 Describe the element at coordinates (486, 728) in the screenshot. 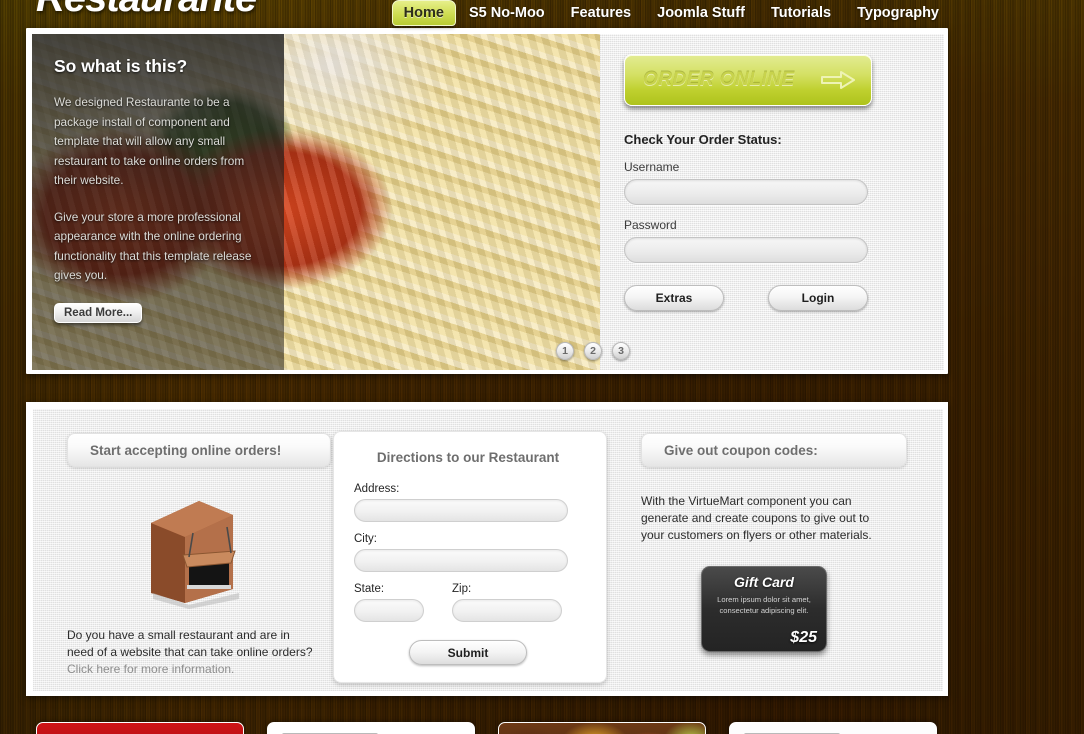

I see `bottom-thumbnail-strip` at that location.